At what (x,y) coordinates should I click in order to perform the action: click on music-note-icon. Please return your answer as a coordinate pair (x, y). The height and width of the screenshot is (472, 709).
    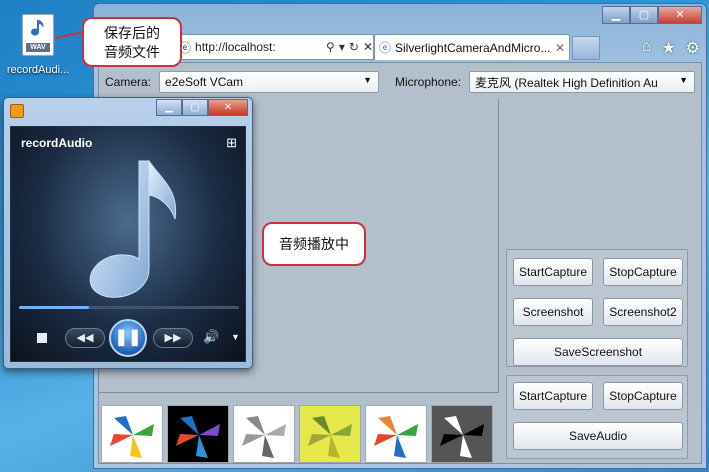
    Looking at the image, I should click on (133, 228).